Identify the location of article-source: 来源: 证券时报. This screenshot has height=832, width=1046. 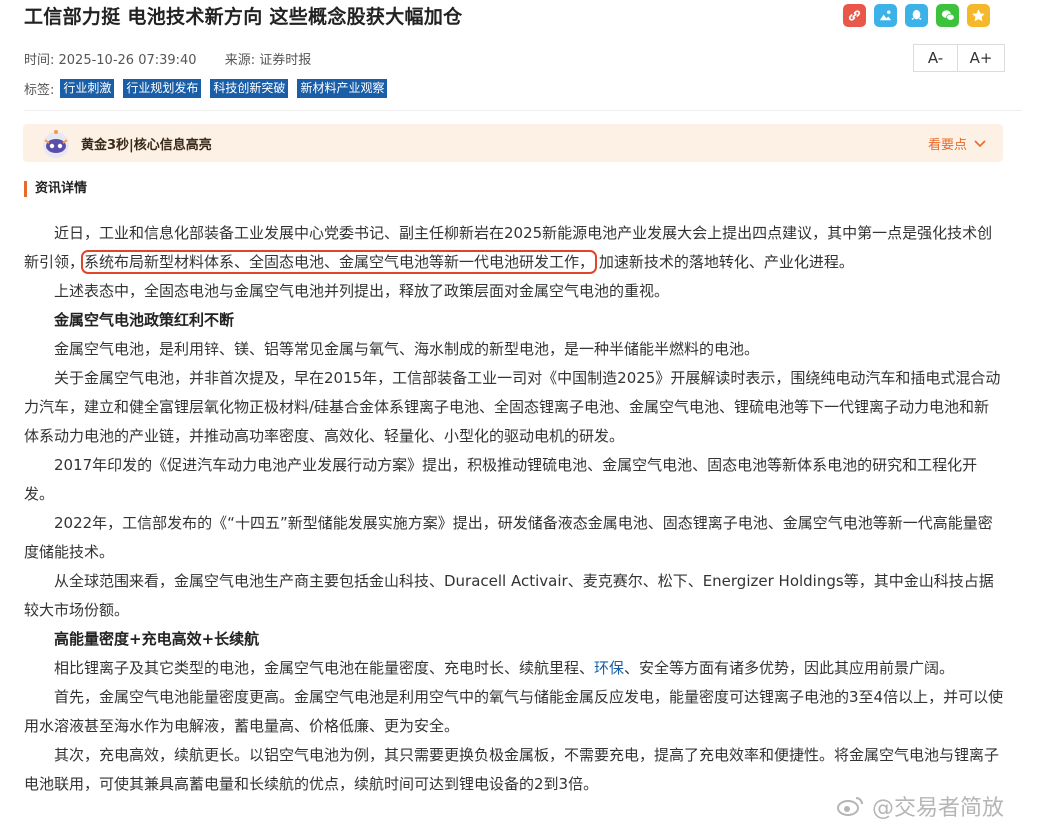
(268, 60).